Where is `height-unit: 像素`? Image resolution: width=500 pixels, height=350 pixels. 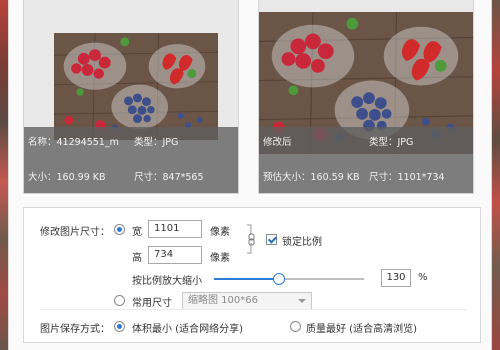
height-unit: 像素 is located at coordinates (220, 258).